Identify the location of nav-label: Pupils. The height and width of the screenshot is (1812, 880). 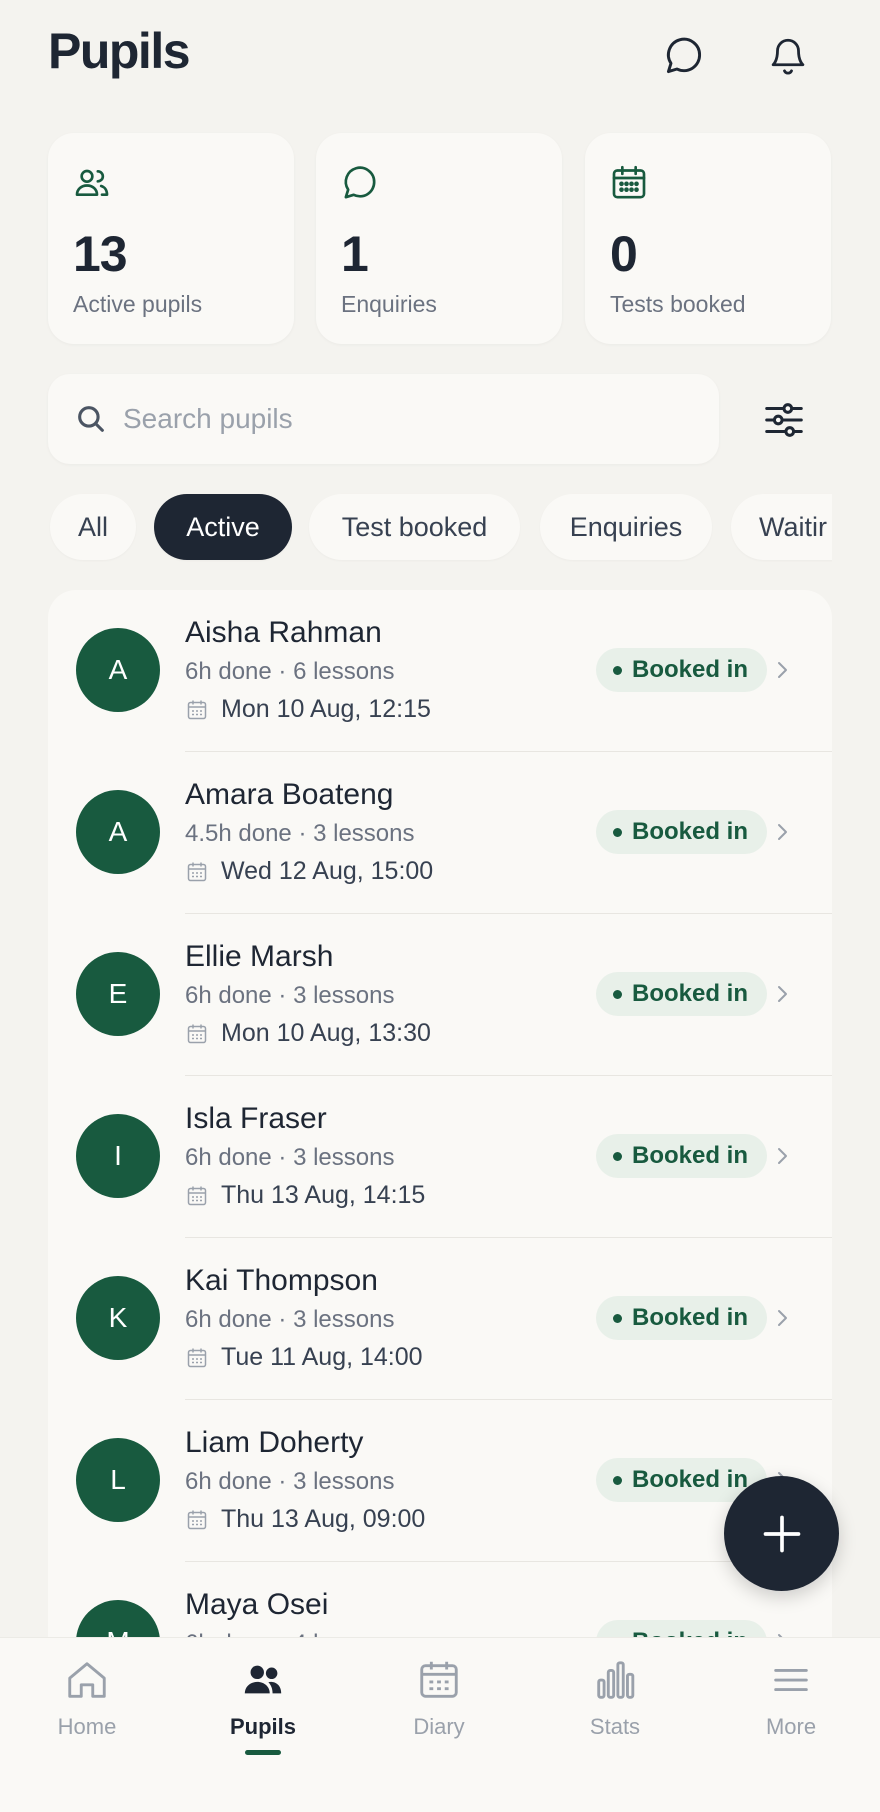
(262, 1726).